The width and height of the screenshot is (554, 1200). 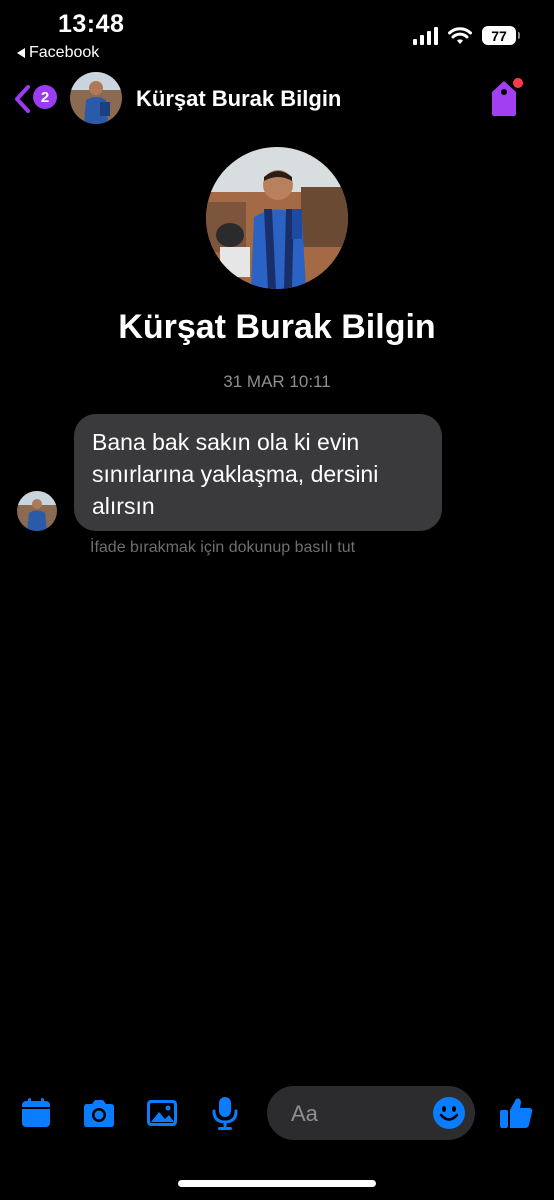 I want to click on message-composer, so click(x=371, y=1113).